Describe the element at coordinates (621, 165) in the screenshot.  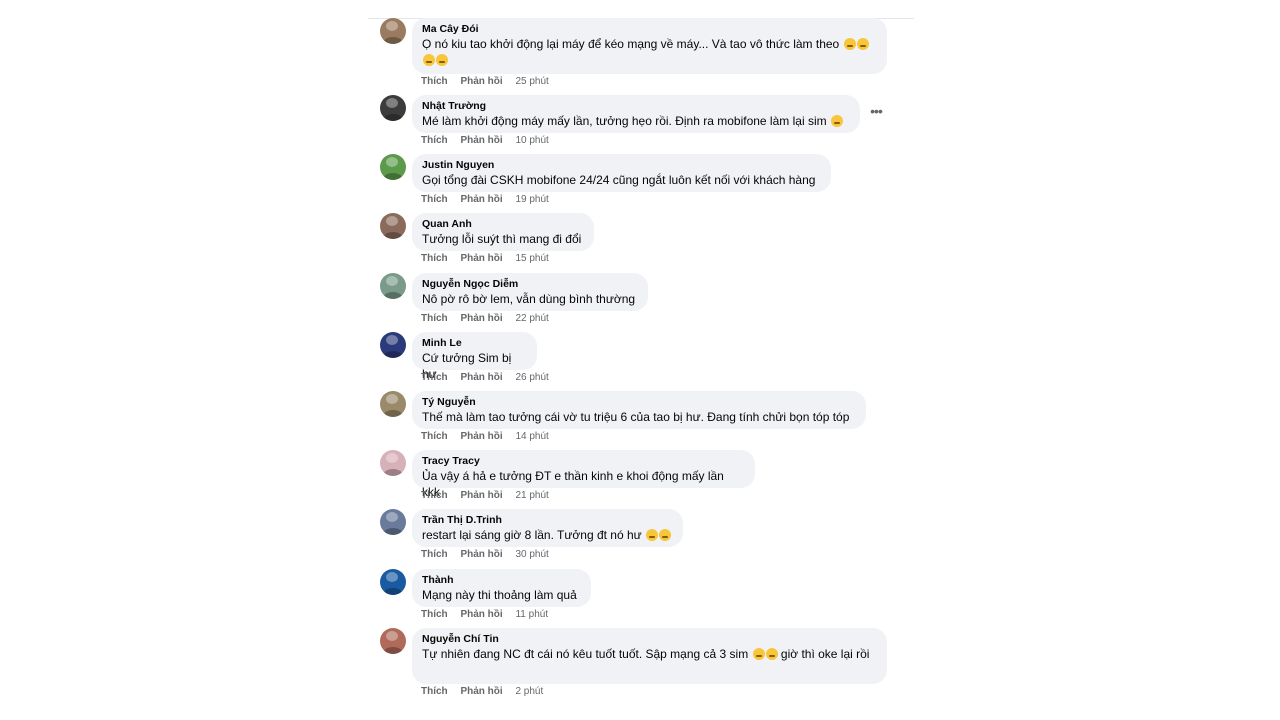
I see `comment-author: Justin Nguyen` at that location.